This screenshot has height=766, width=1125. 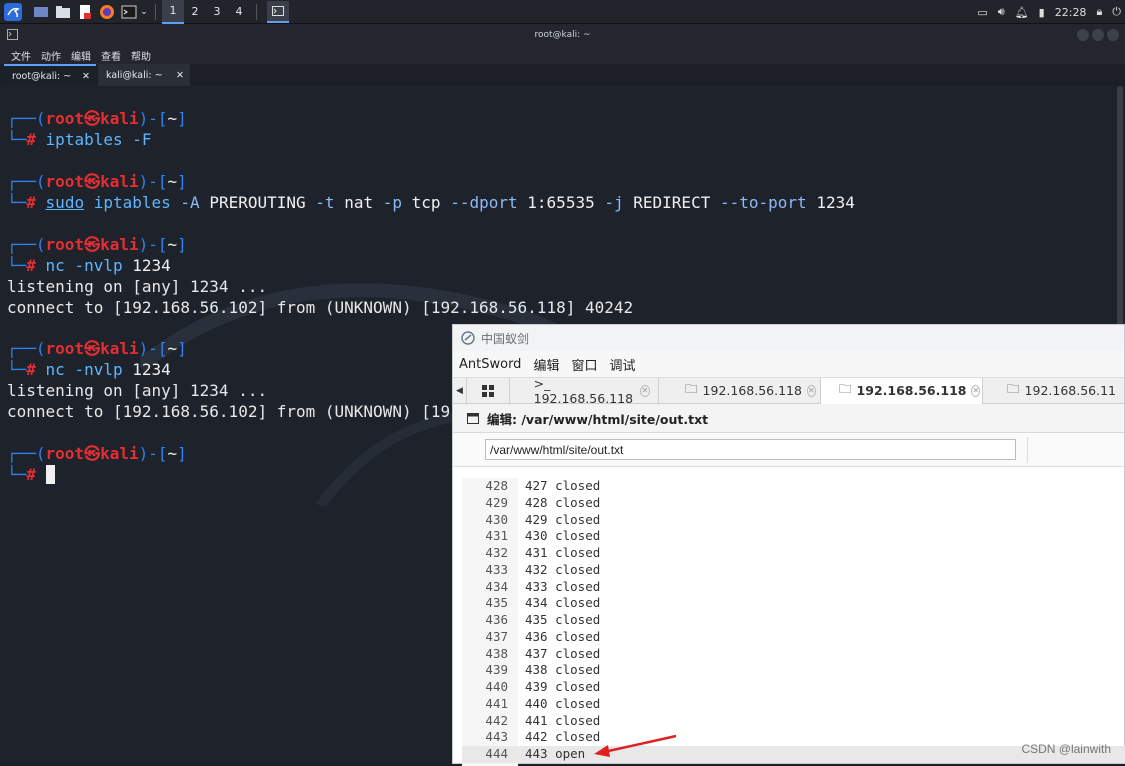 I want to click on line-text: 437 closed, so click(x=554, y=654).